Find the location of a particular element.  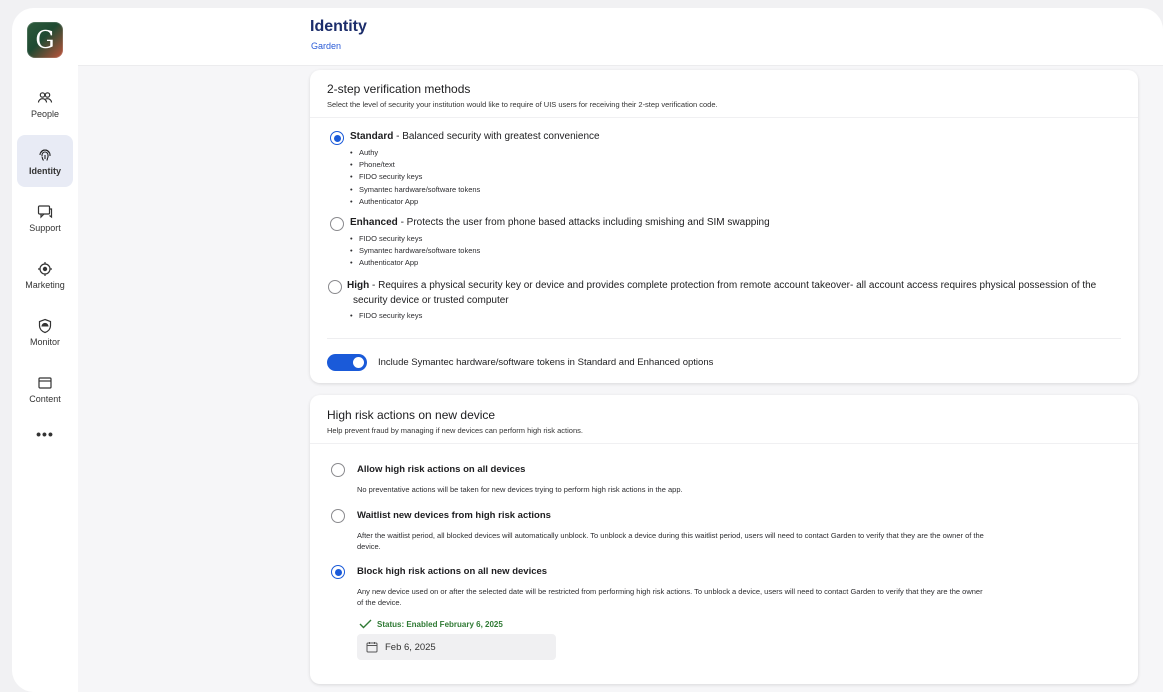

enhanced-radio is located at coordinates (337, 224).